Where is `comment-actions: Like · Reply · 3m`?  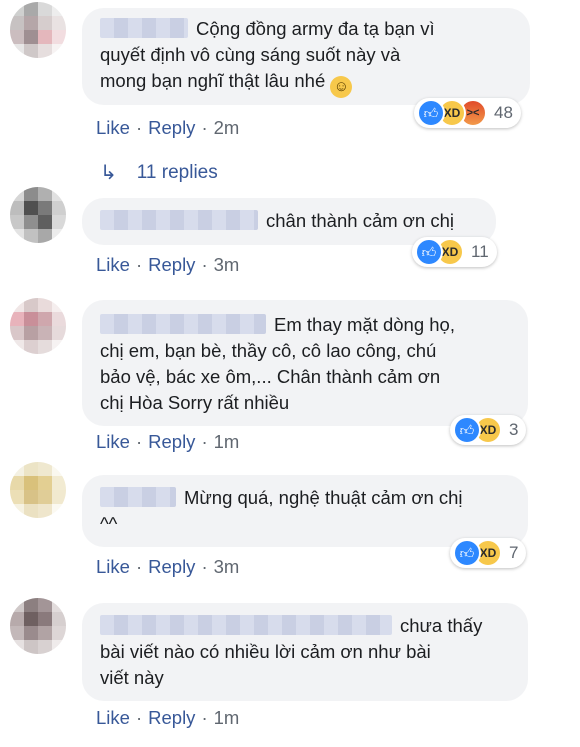 comment-actions: Like · Reply · 3m is located at coordinates (168, 264).